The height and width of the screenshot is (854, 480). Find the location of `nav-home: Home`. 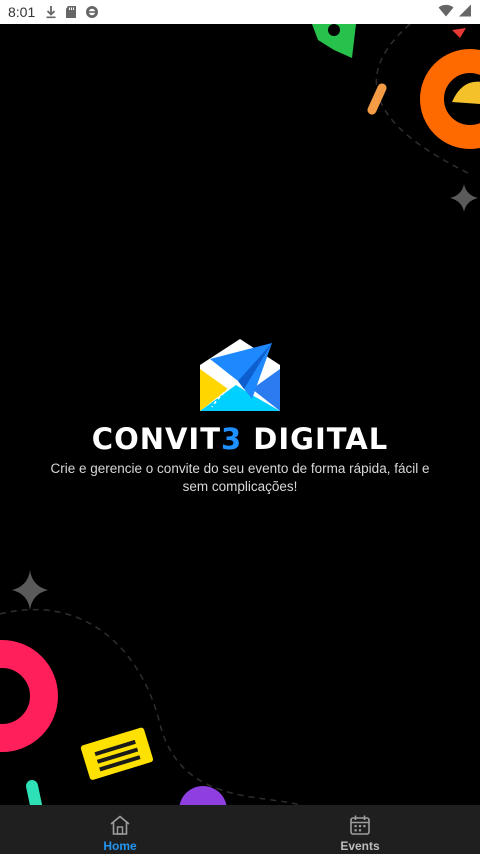

nav-home: Home is located at coordinates (120, 829).